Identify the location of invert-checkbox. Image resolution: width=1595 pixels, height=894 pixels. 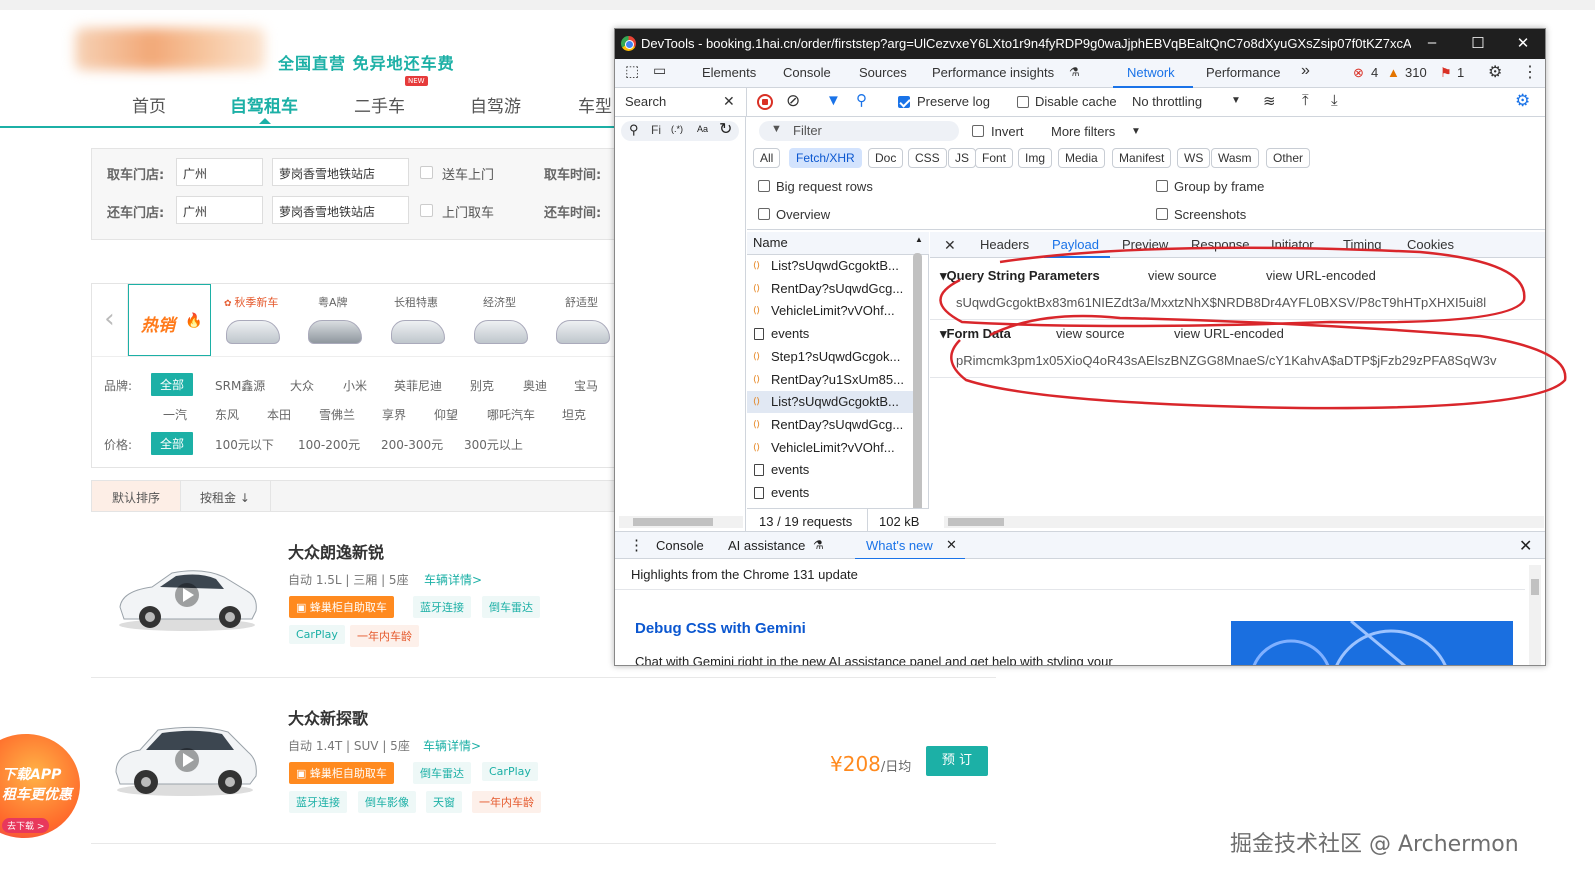
(978, 131).